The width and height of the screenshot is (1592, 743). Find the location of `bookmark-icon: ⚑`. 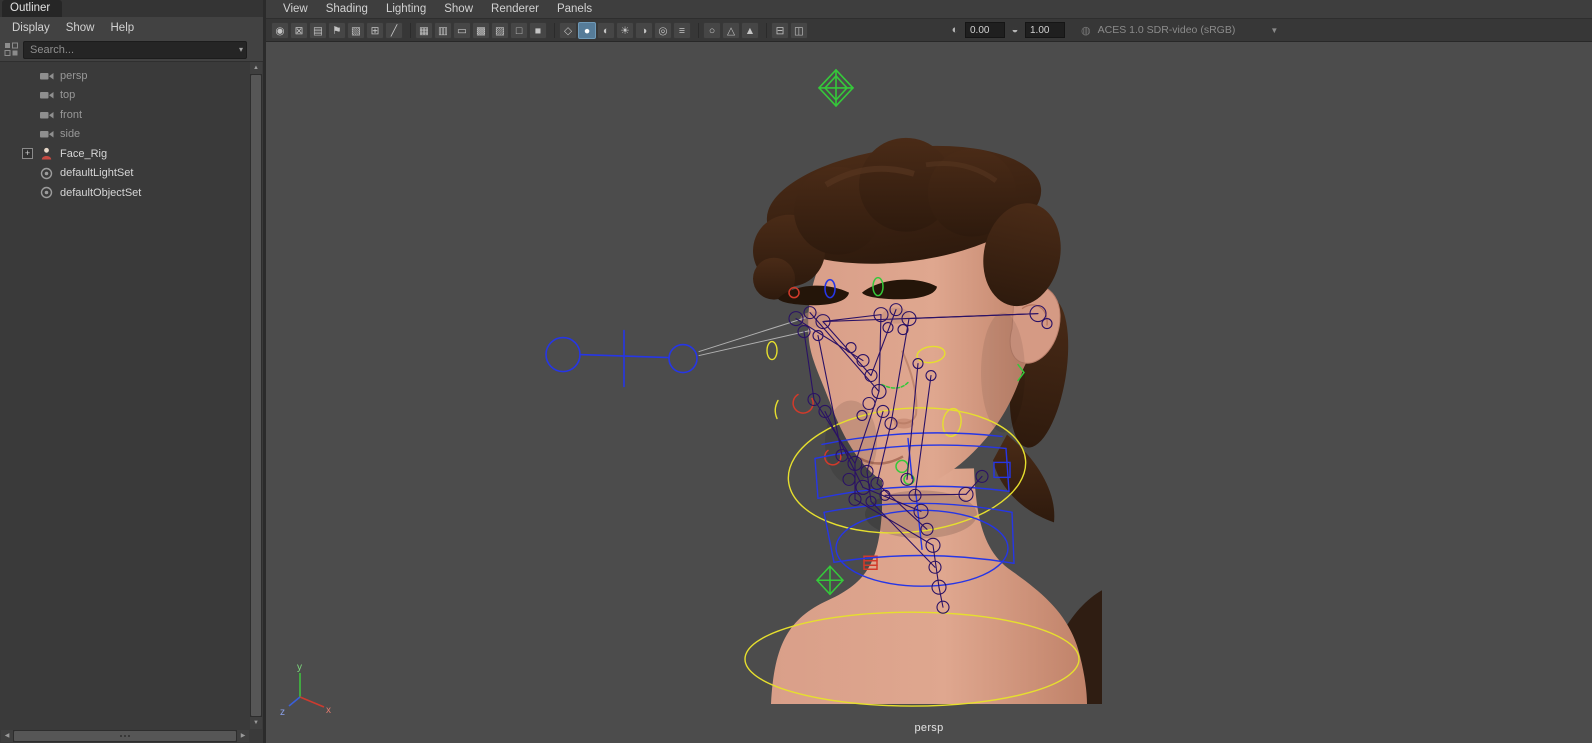

bookmark-icon: ⚑ is located at coordinates (337, 30).